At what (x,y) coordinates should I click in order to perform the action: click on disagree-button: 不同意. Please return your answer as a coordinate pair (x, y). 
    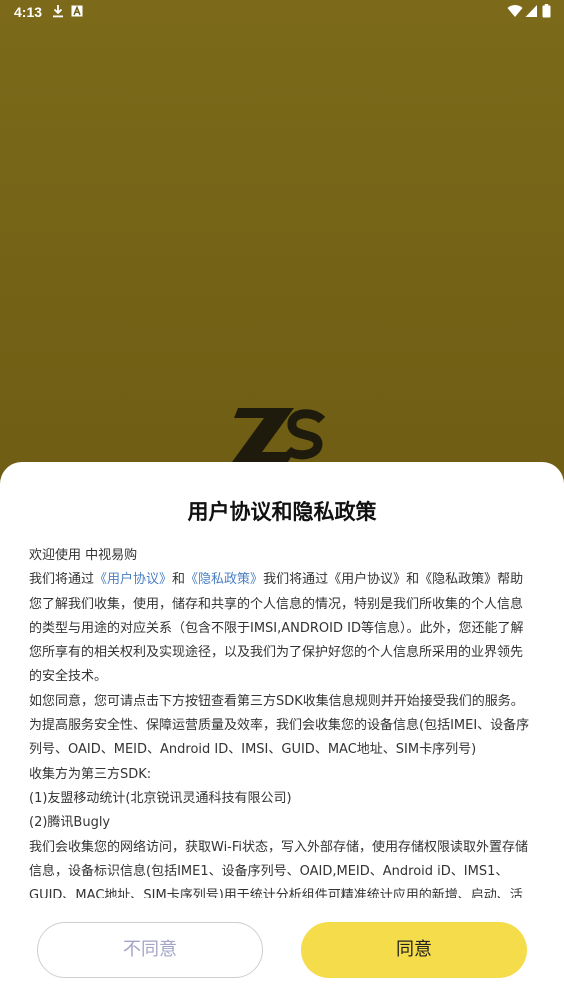
    Looking at the image, I should click on (150, 950).